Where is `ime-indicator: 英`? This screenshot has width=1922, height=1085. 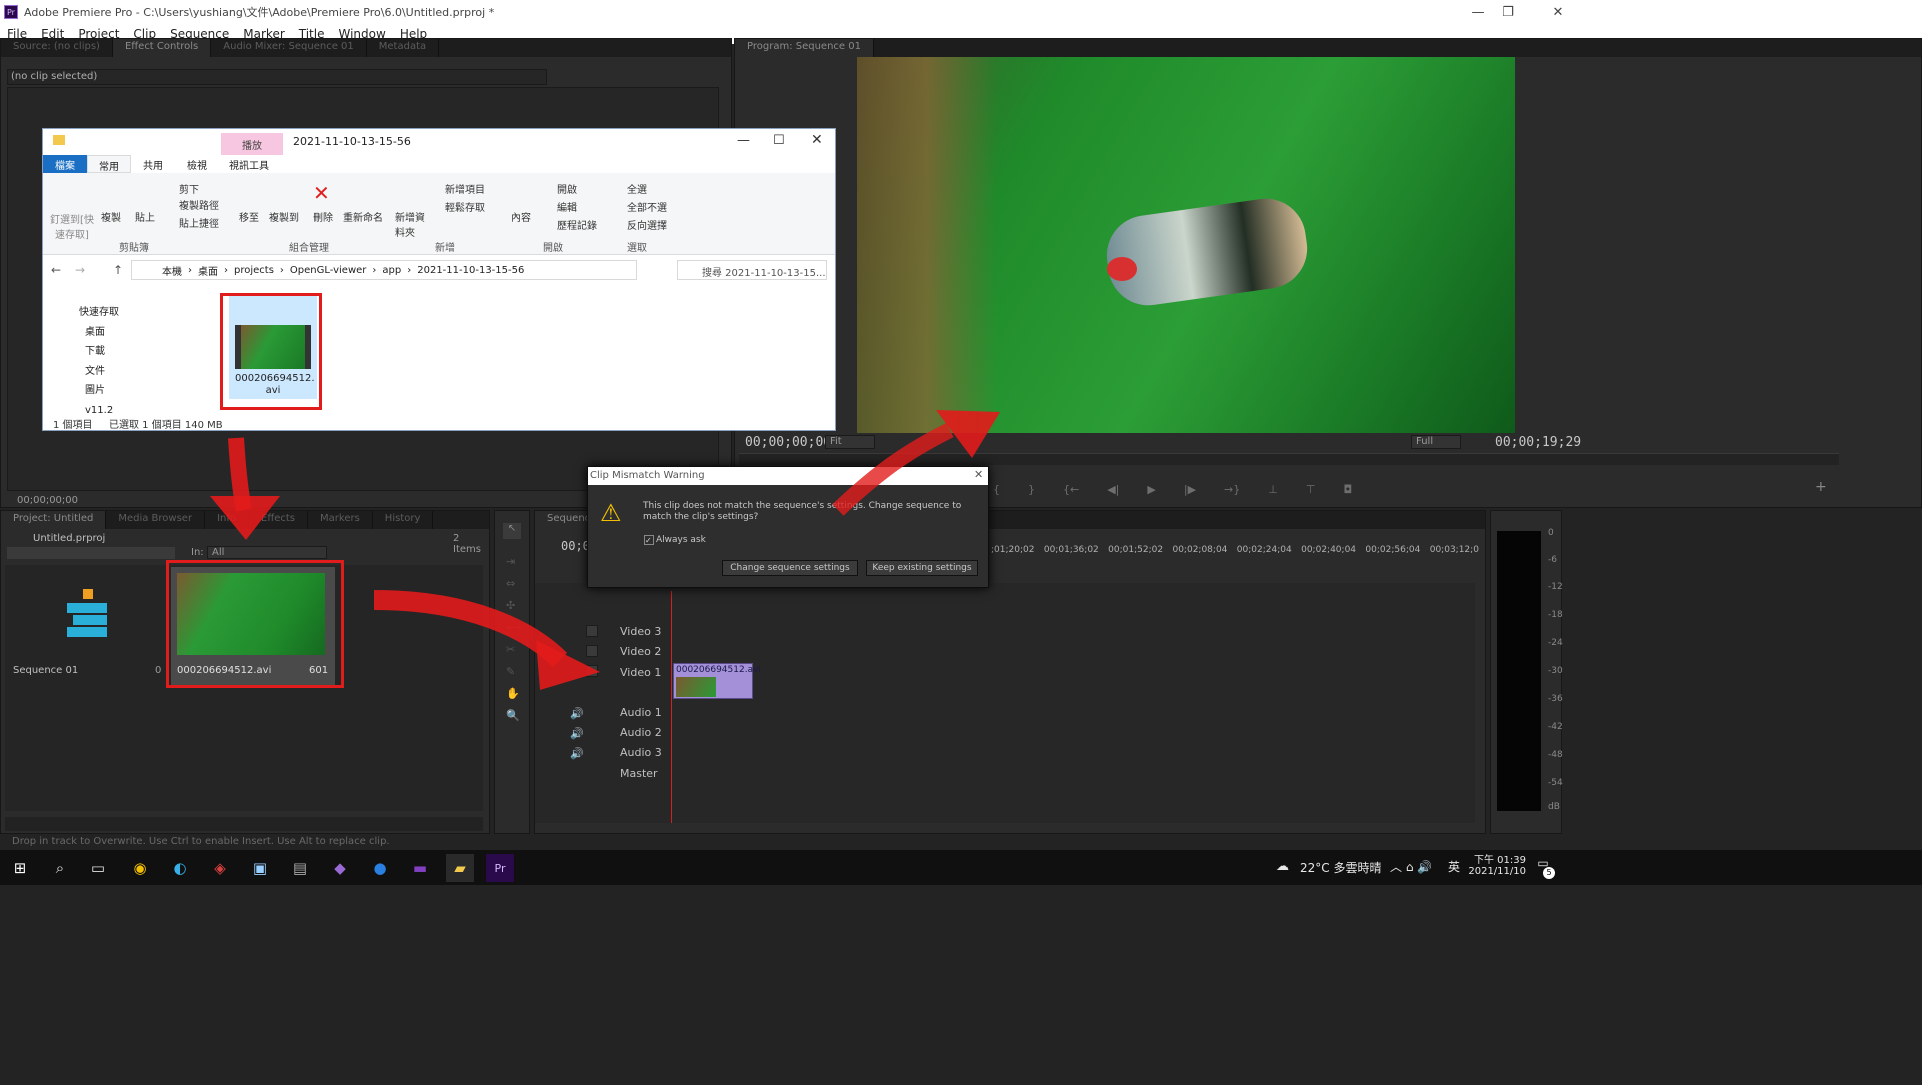 ime-indicator: 英 is located at coordinates (1454, 866).